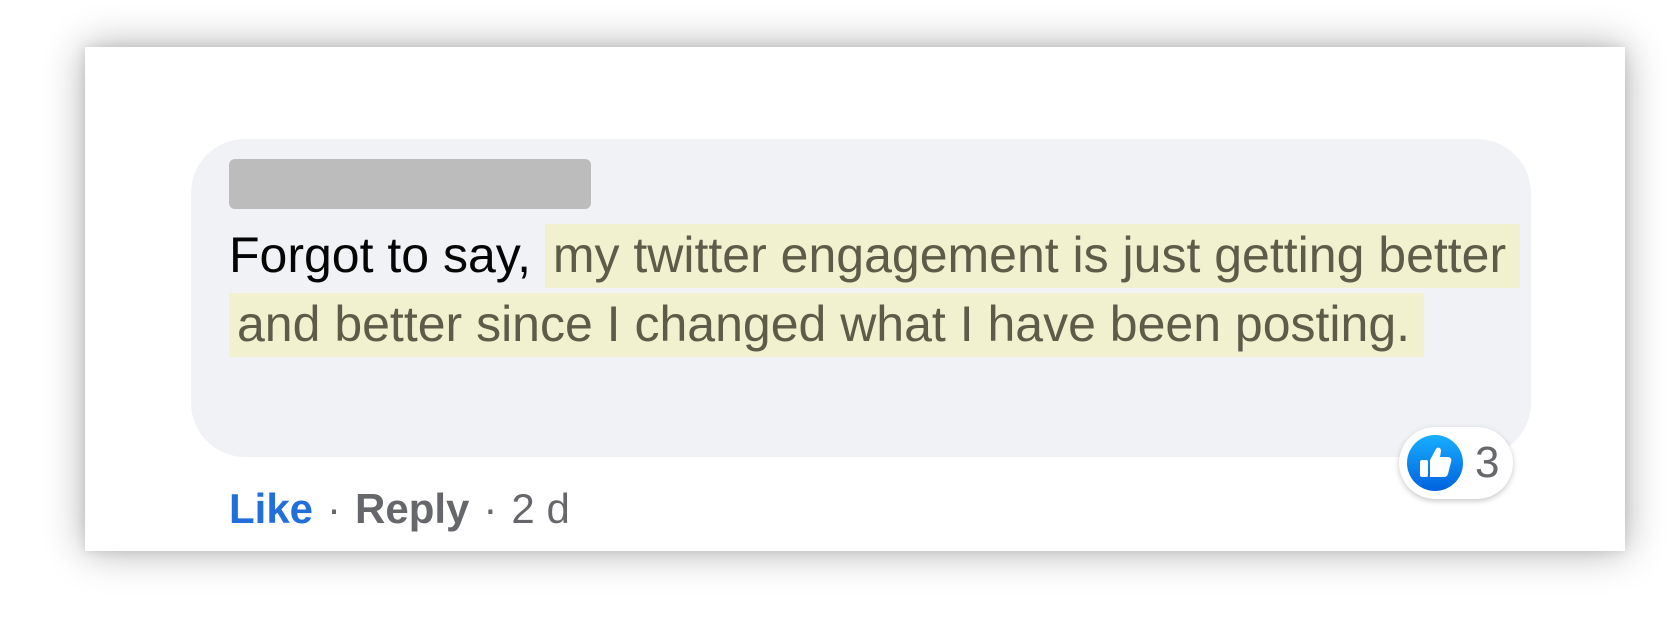 This screenshot has width=1666, height=621. I want to click on thumbs-up-icon, so click(1435, 463).